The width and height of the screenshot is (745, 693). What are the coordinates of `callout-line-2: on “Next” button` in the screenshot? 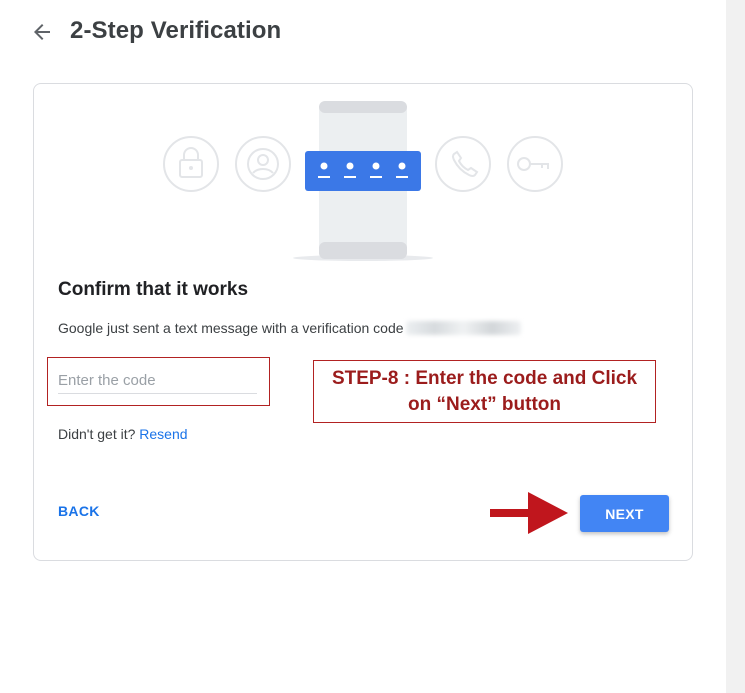 It's located at (484, 404).